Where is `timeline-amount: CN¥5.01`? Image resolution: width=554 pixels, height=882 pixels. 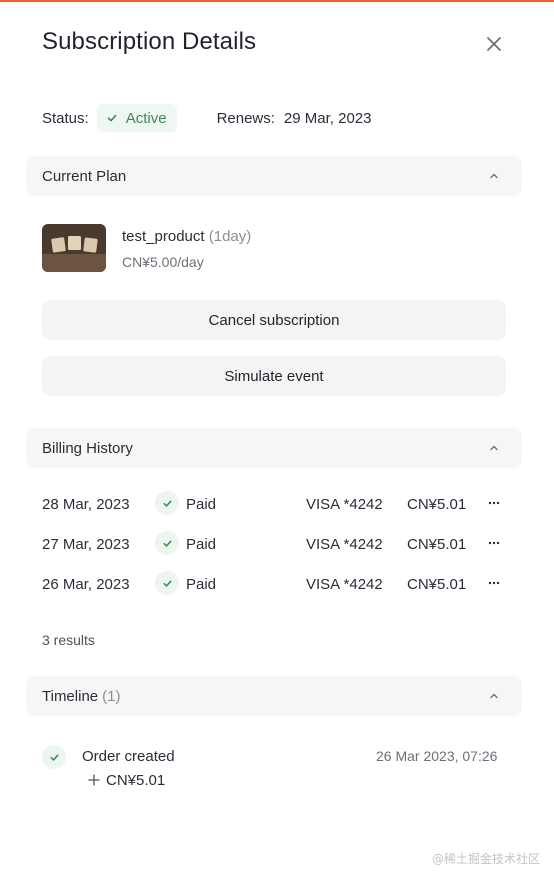
timeline-amount: CN¥5.01 is located at coordinates (136, 780).